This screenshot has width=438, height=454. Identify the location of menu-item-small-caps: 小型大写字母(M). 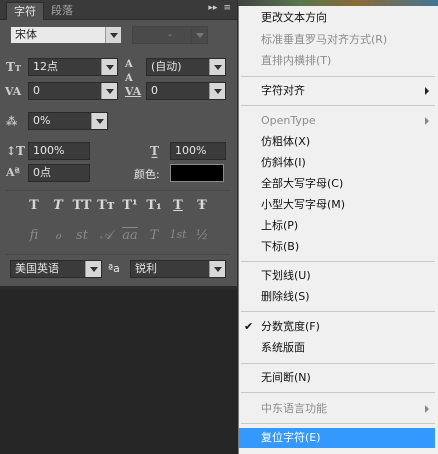
(337, 205).